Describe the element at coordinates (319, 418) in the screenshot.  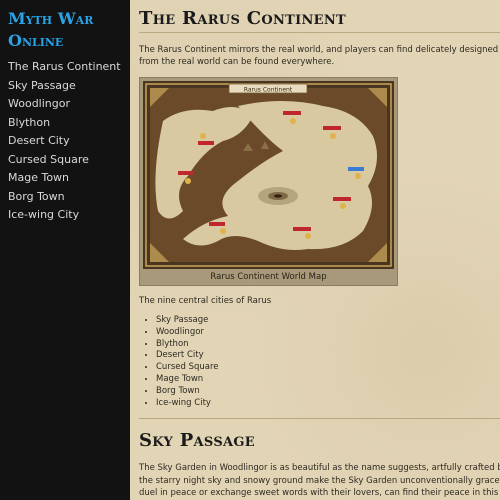
I see `section-divider` at that location.